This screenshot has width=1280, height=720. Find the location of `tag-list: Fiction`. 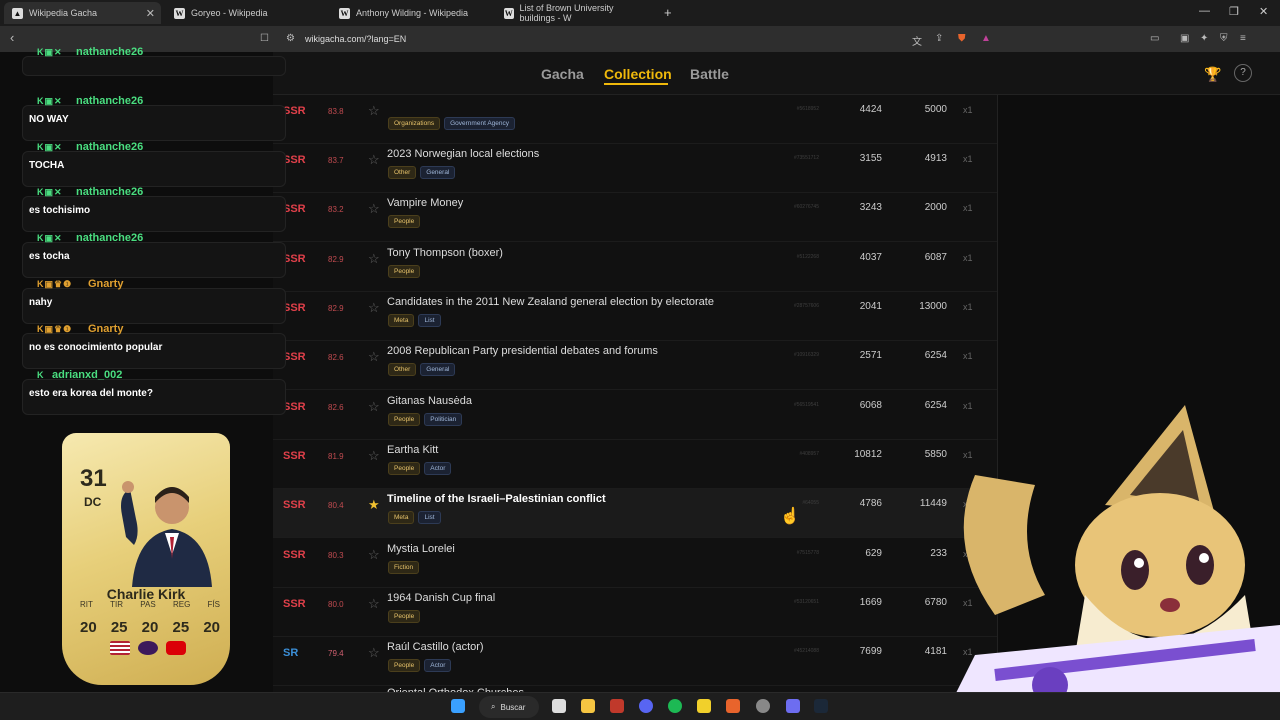

tag-list: Fiction is located at coordinates (404, 567).